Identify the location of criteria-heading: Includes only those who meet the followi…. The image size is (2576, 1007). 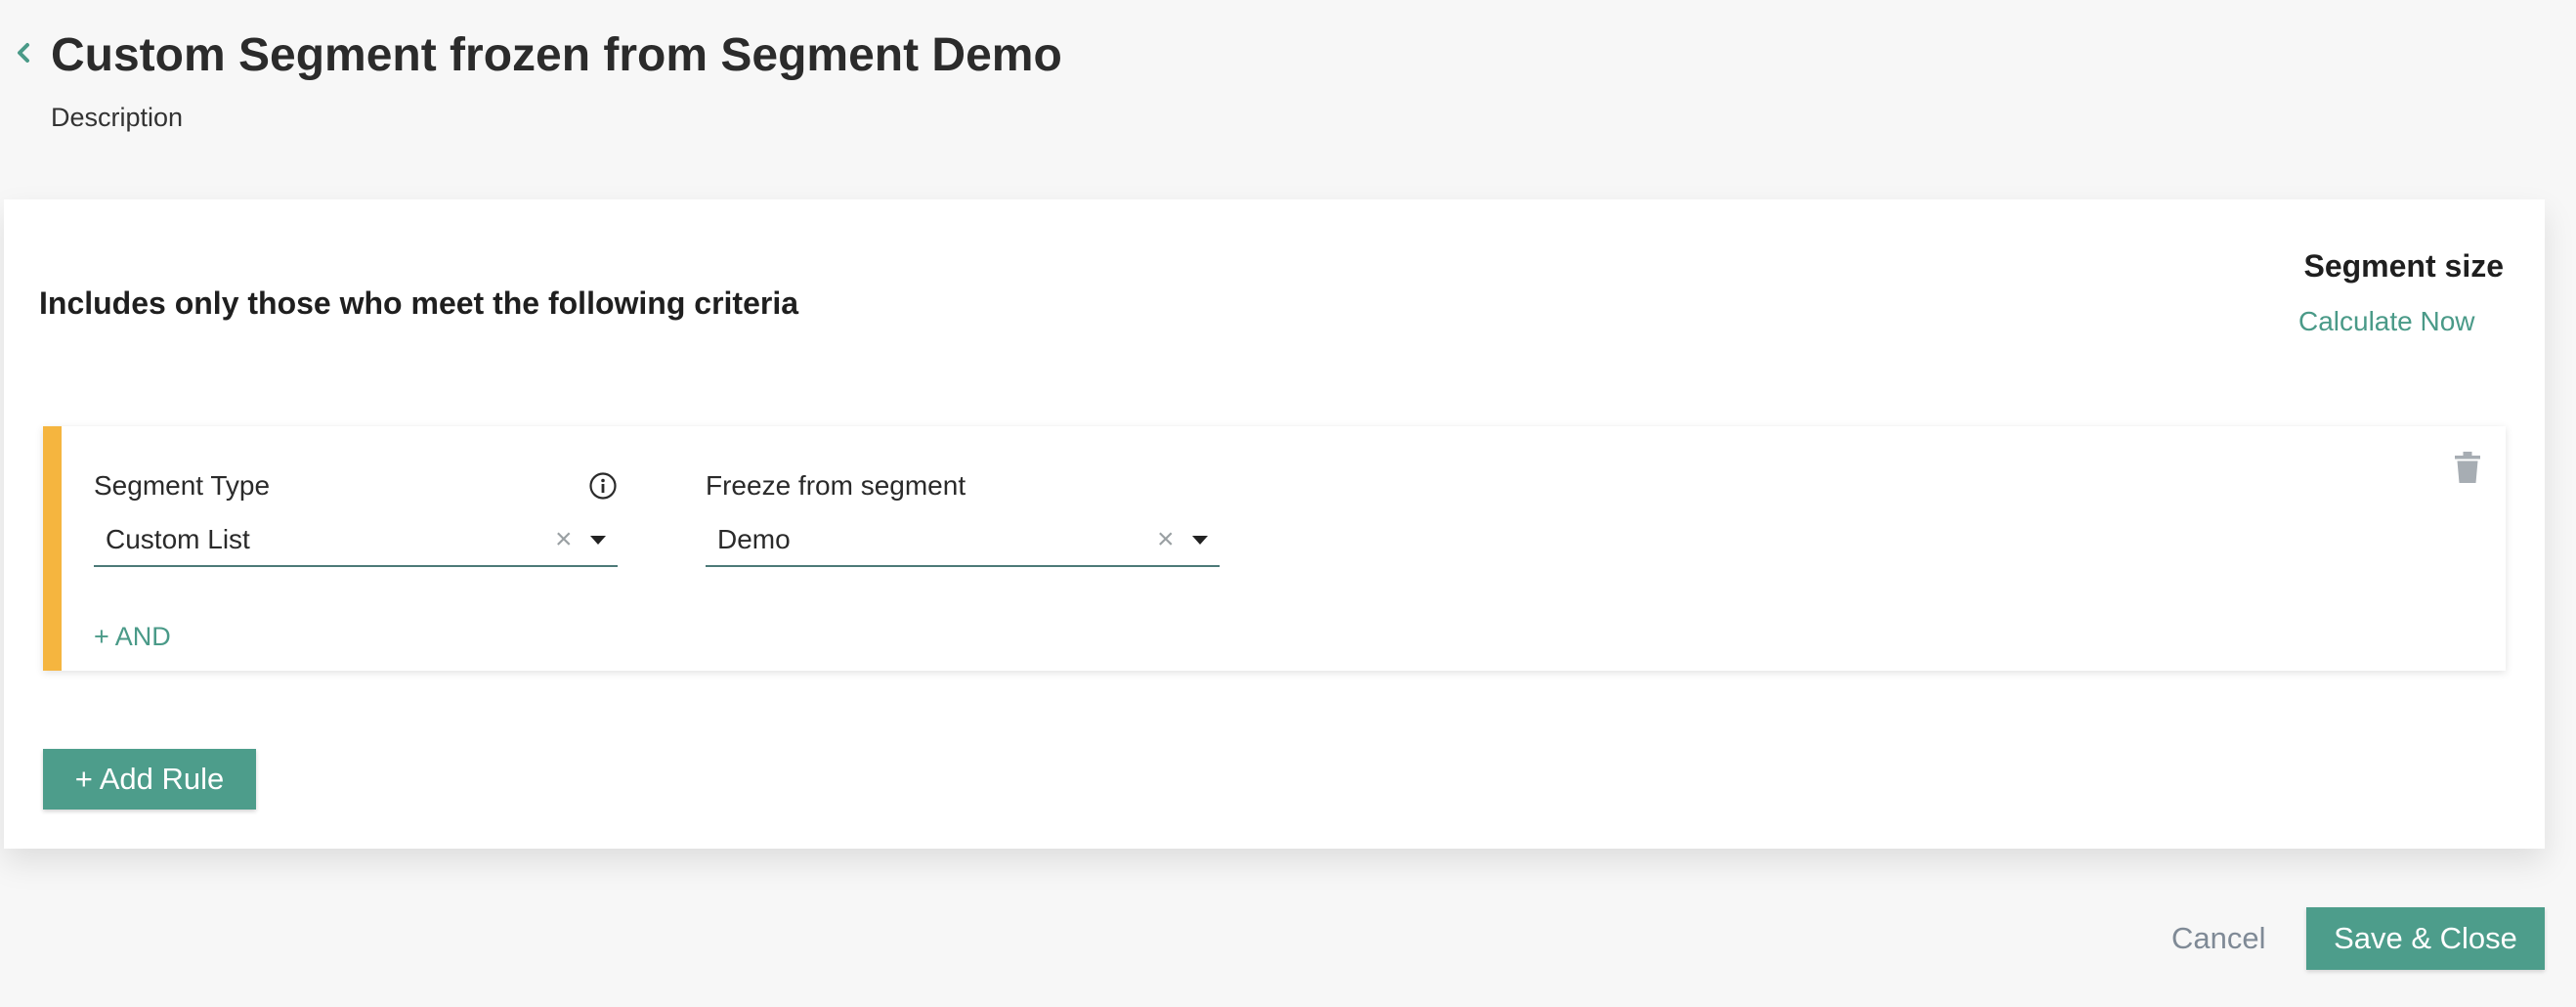
(419, 303).